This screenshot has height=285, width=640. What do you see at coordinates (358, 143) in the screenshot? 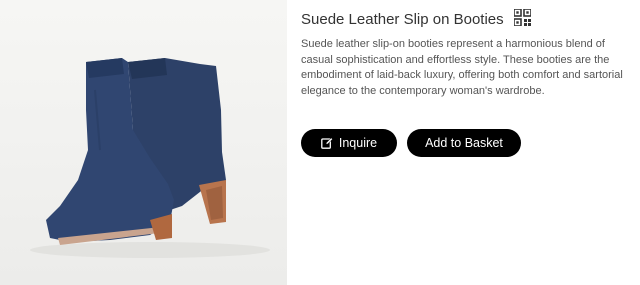
I see `inquire-label: Inquire` at bounding box center [358, 143].